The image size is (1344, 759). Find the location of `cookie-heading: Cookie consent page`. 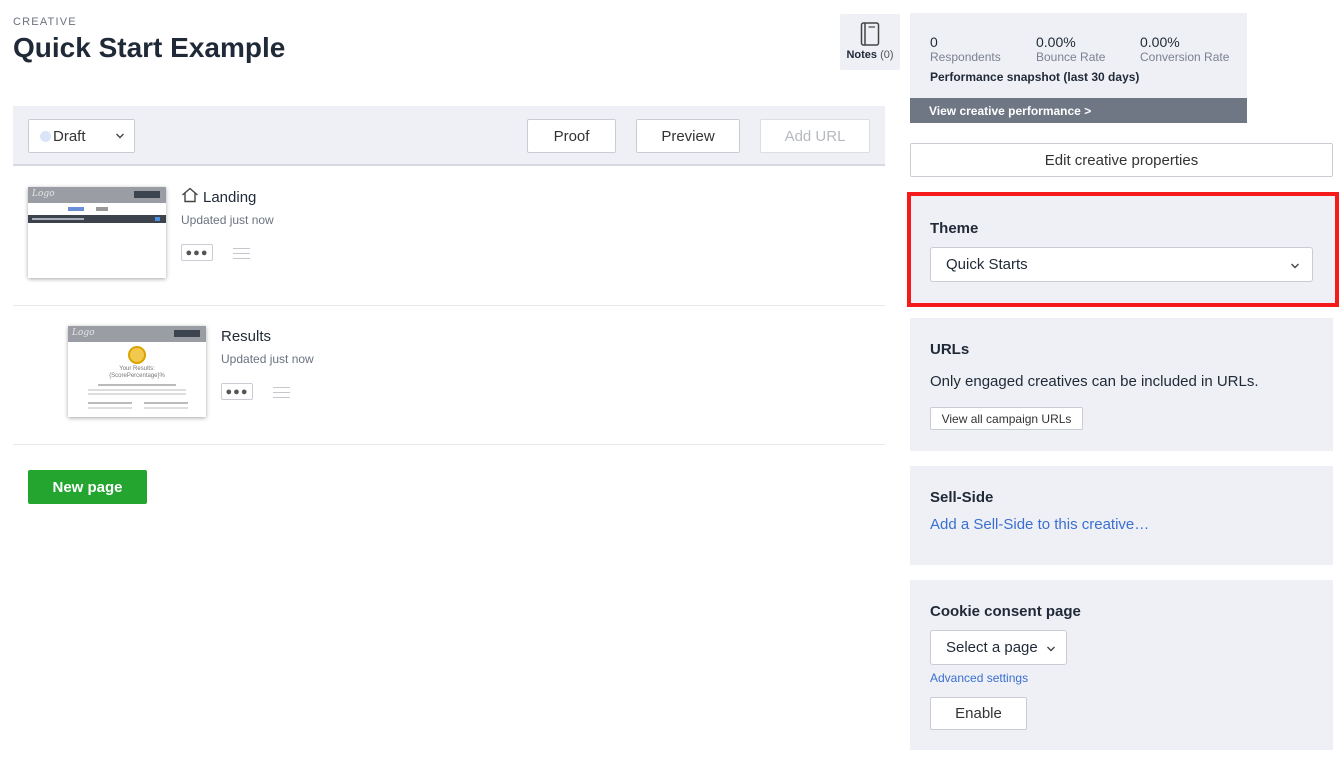

cookie-heading: Cookie consent page is located at coordinates (1005, 611).